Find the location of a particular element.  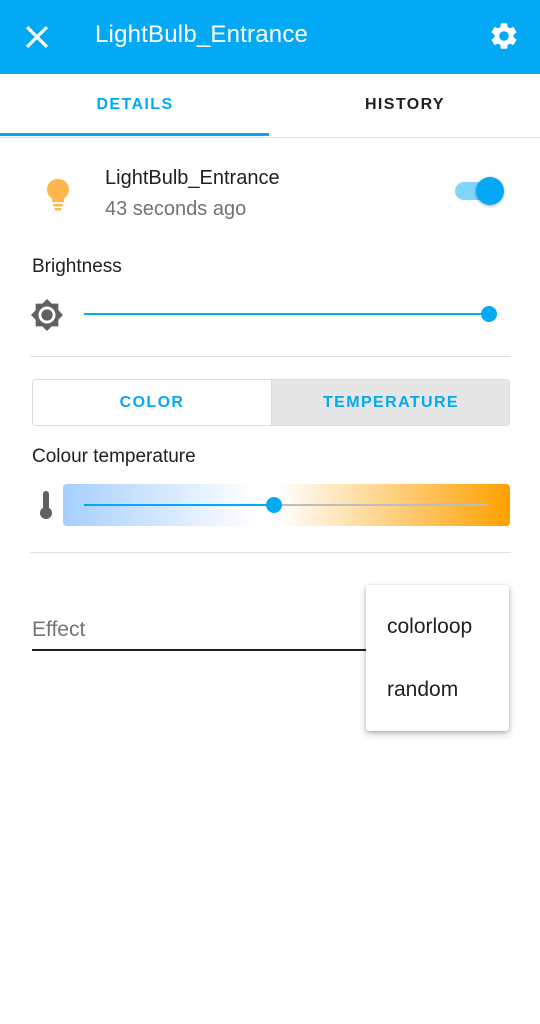

power-toggle is located at coordinates (480, 191).